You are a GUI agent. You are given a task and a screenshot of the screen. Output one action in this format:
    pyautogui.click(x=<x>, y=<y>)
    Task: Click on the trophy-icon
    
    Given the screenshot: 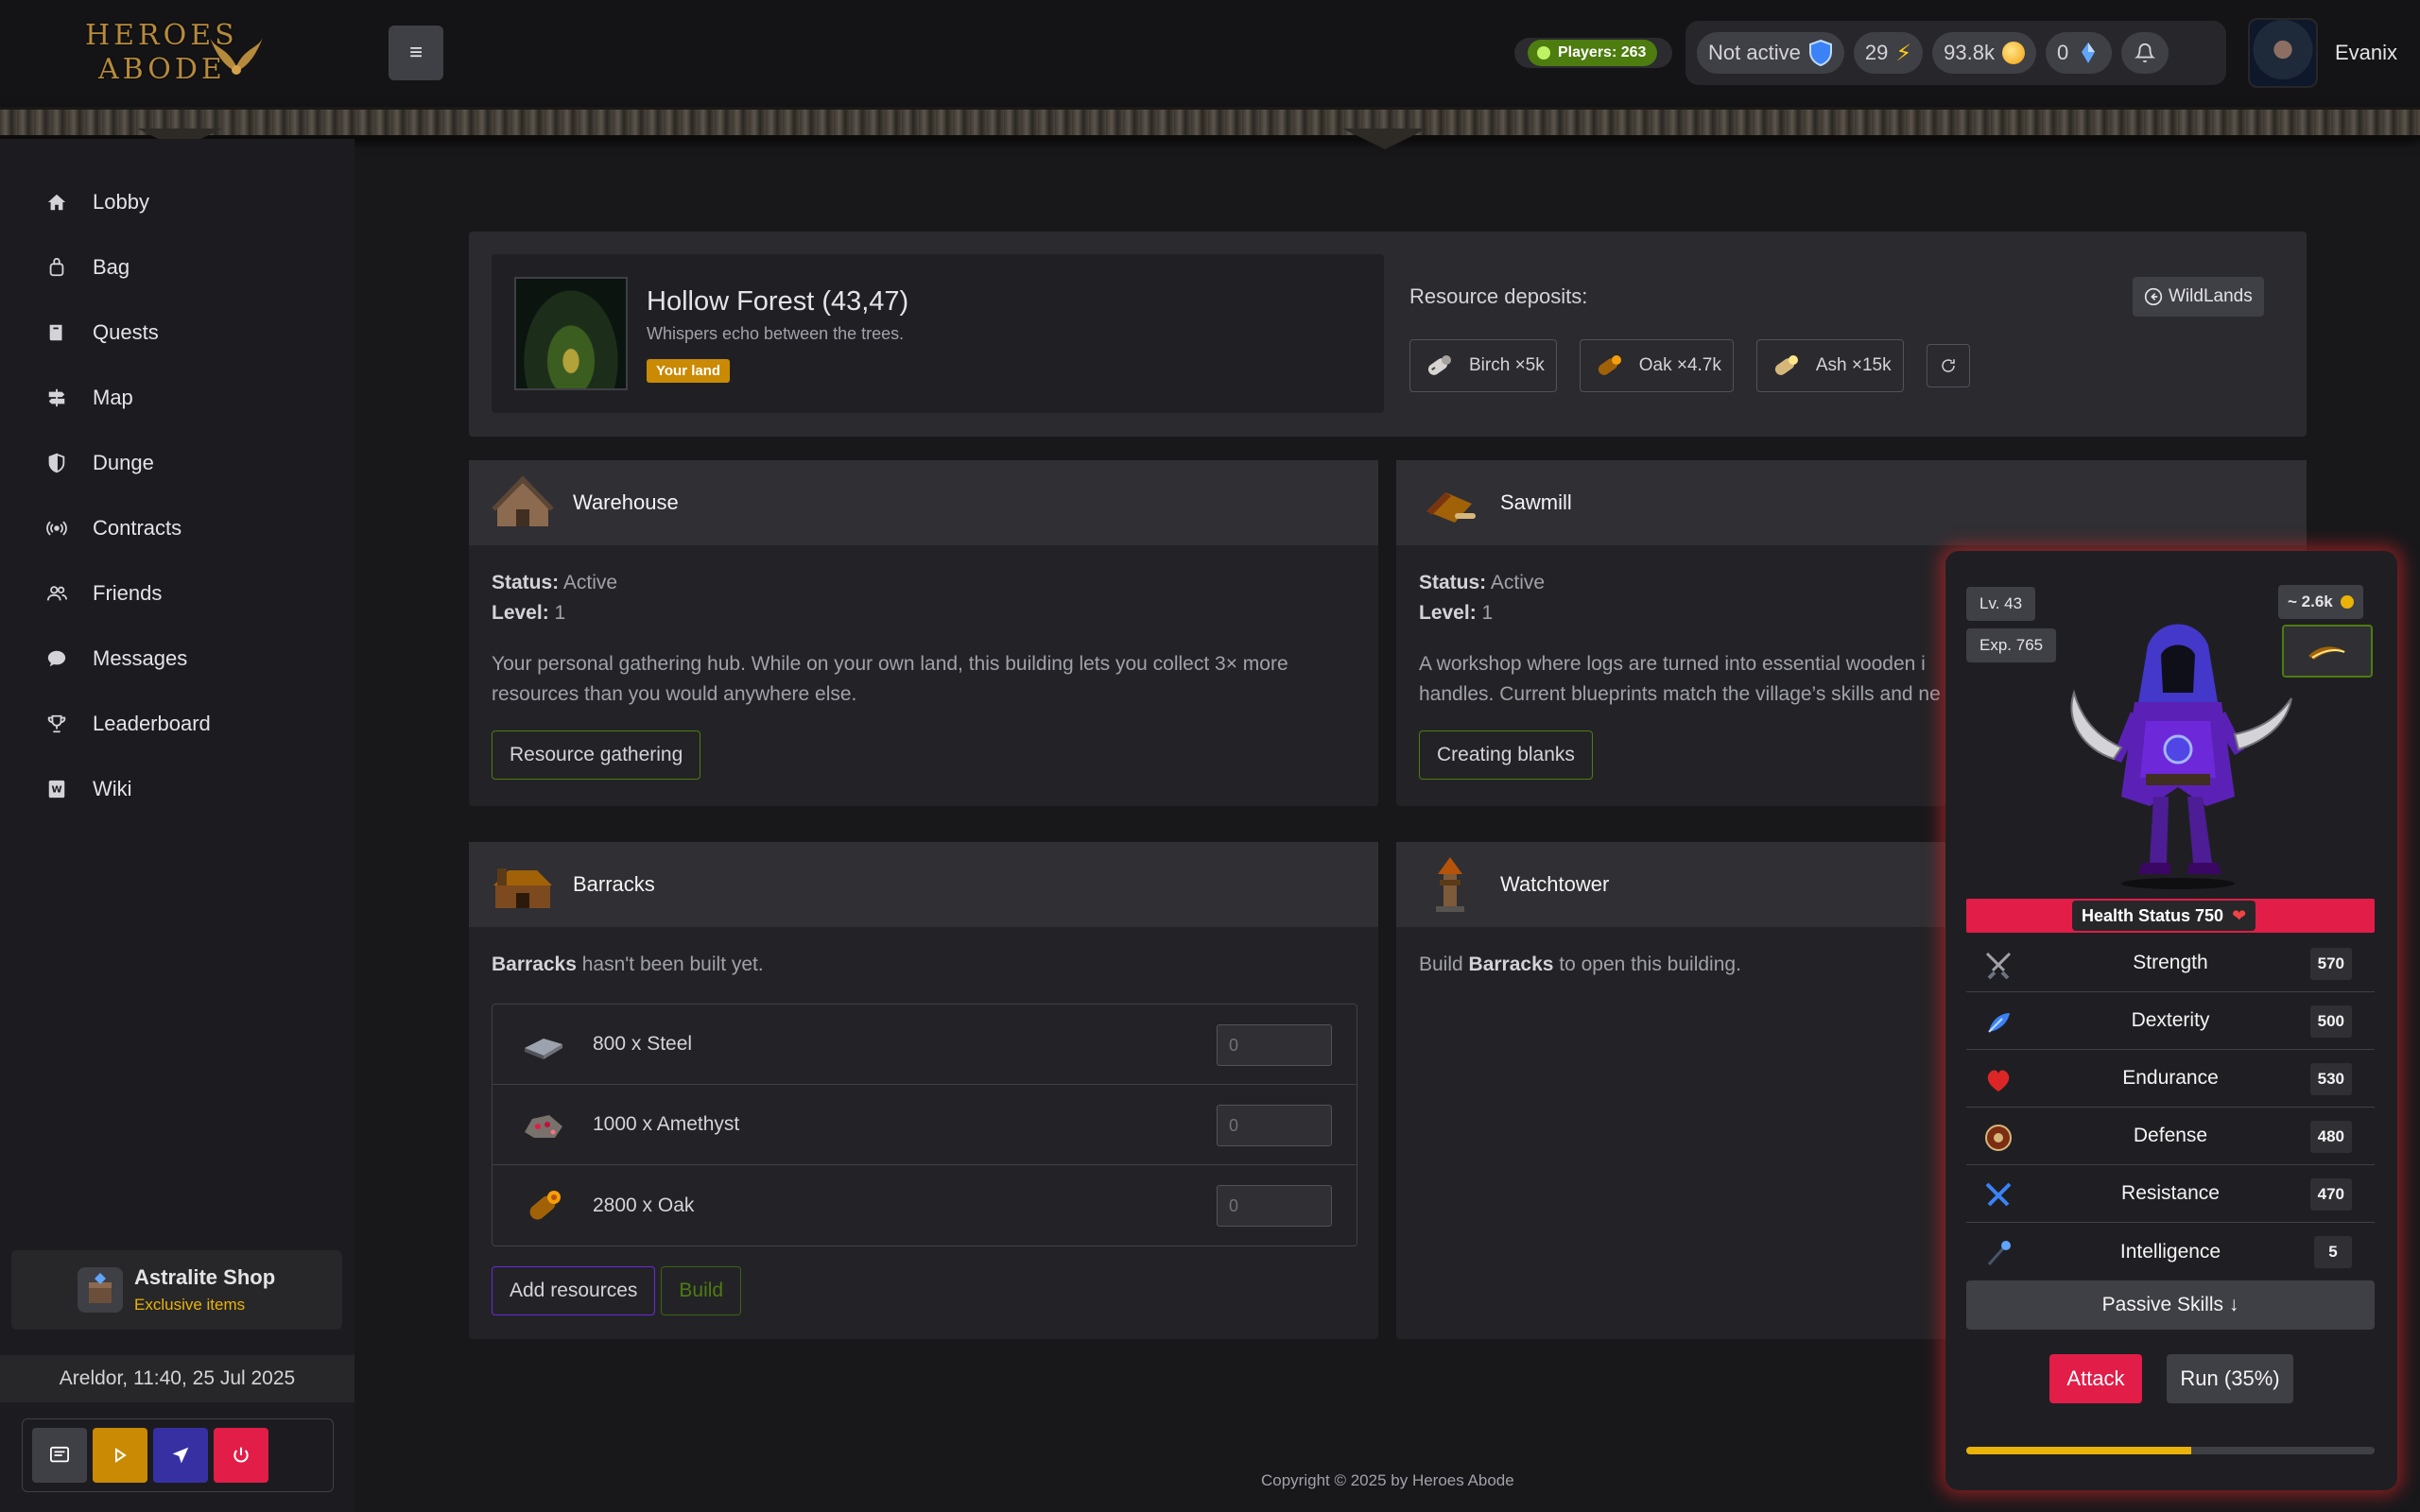 What is the action you would take?
    pyautogui.click(x=56, y=724)
    